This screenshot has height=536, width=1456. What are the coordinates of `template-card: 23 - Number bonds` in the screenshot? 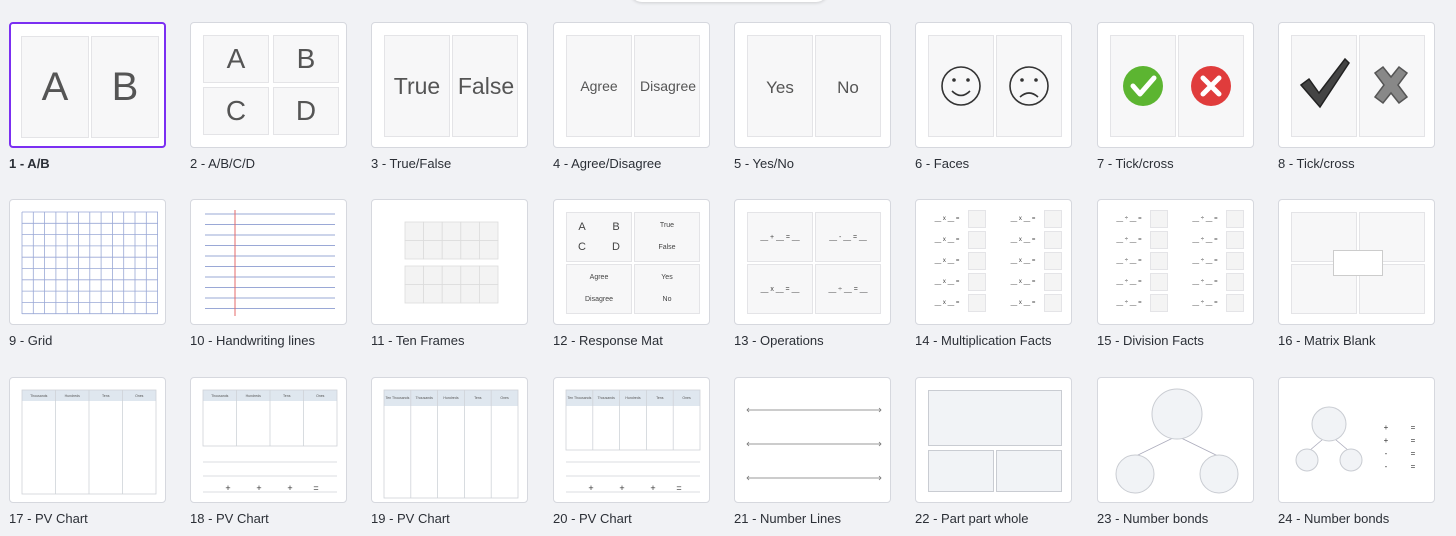 It's located at (1187, 455).